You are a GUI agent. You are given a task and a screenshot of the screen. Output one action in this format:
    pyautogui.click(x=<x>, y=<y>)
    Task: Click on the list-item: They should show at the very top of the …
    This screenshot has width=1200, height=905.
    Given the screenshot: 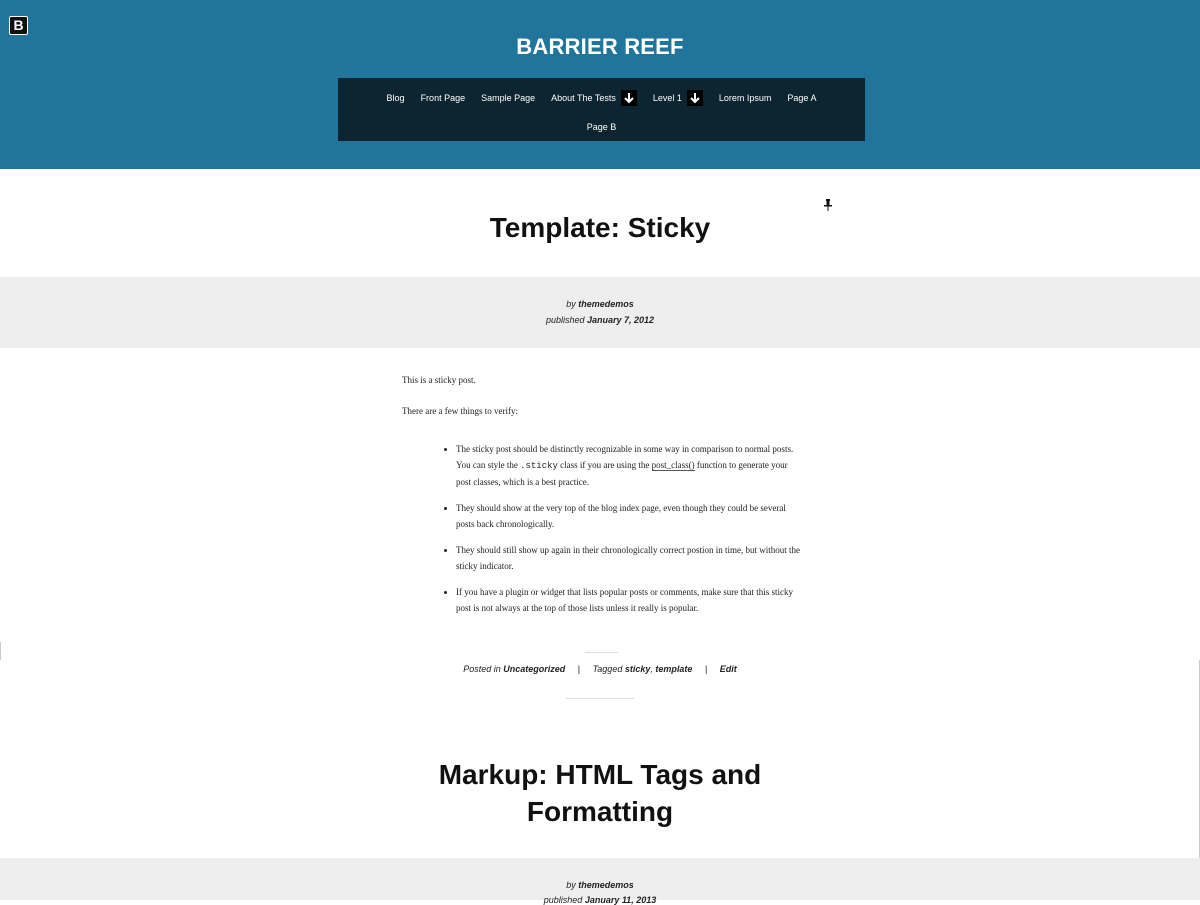 What is the action you would take?
    pyautogui.click(x=629, y=516)
    